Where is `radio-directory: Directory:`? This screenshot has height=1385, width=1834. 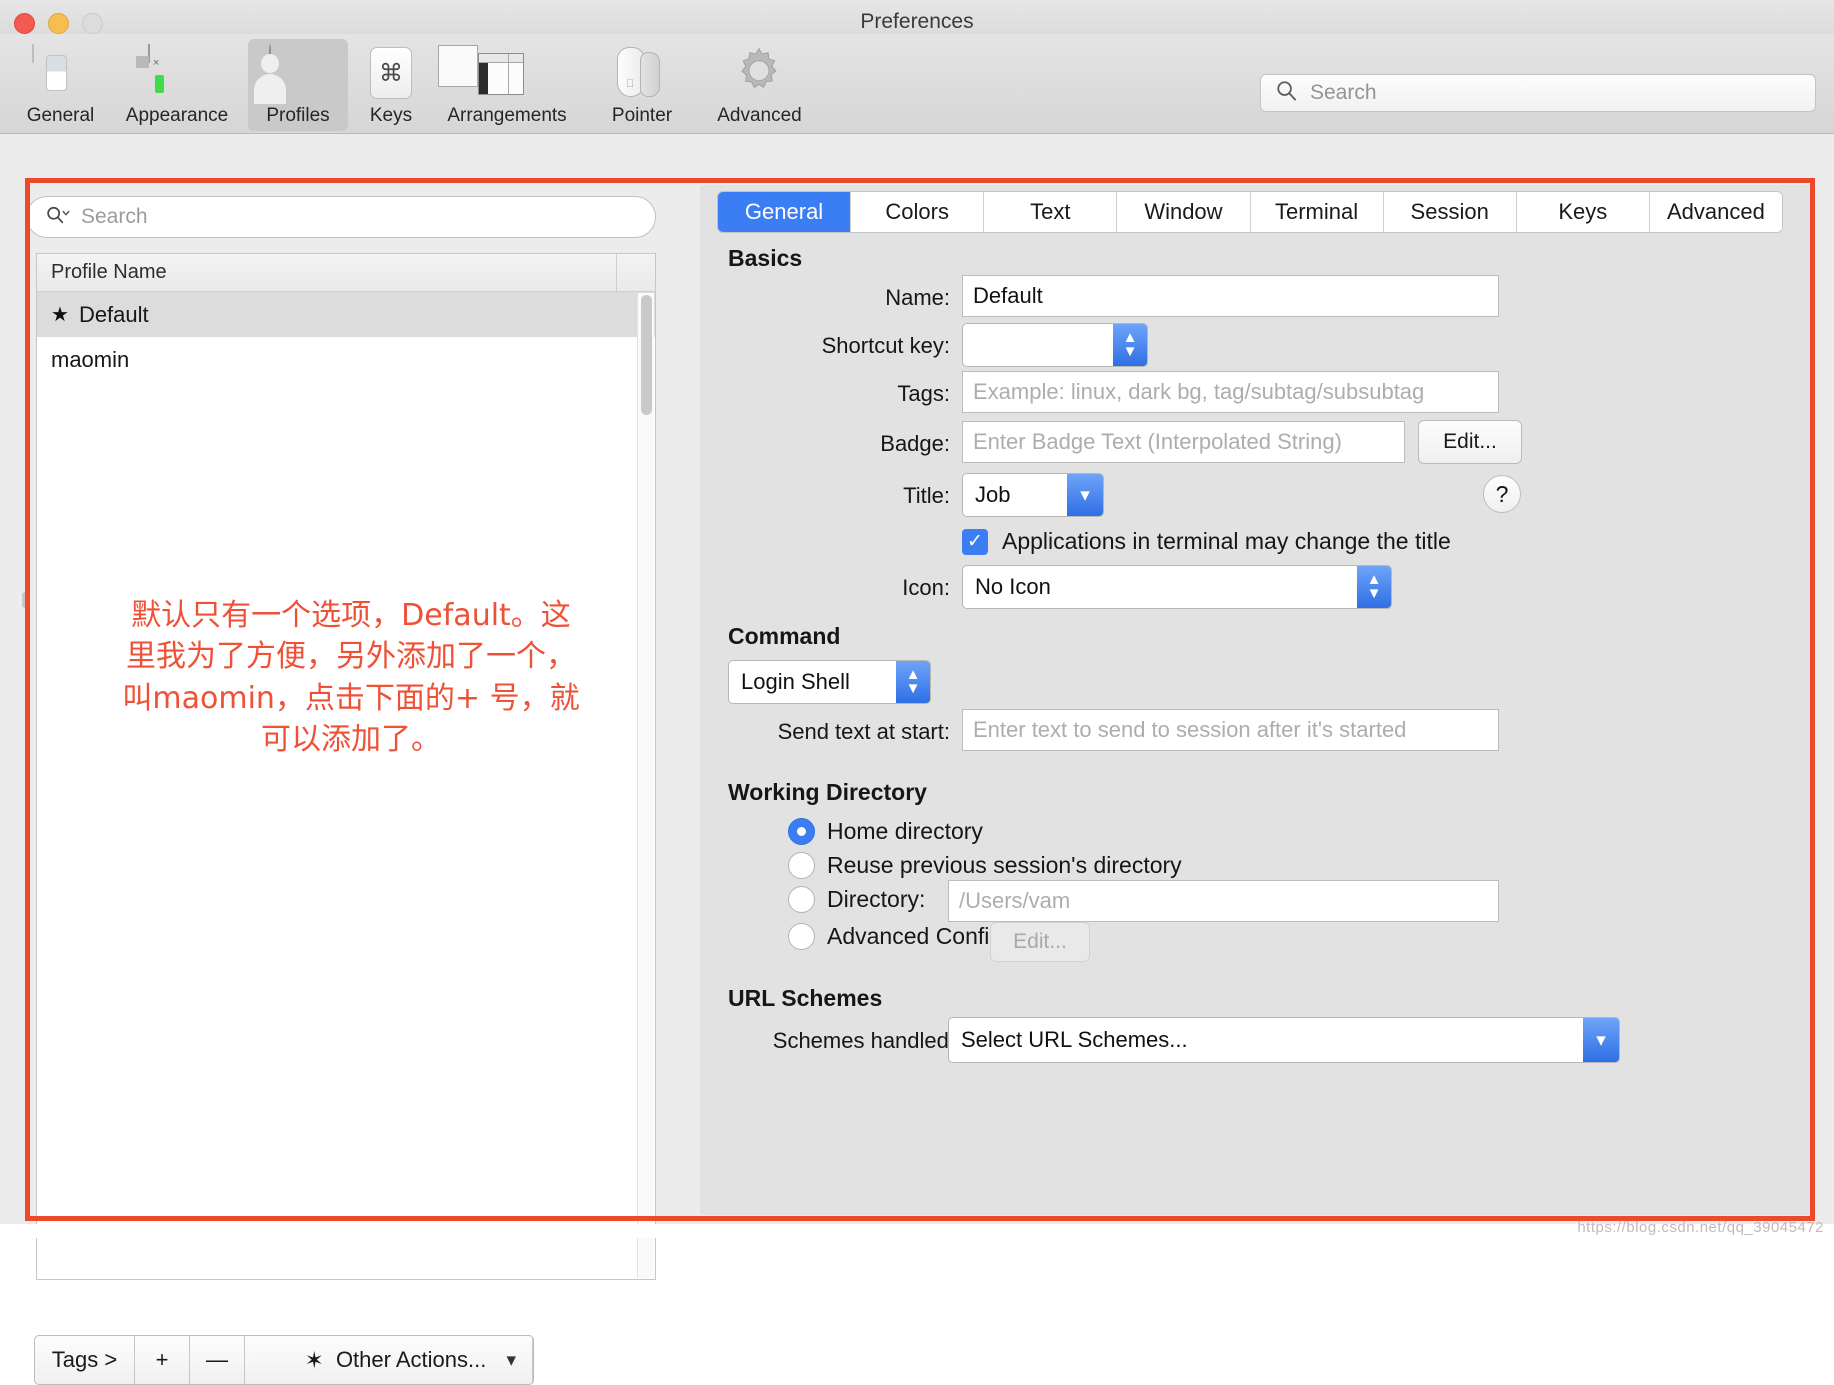 radio-directory: Directory: is located at coordinates (856, 899).